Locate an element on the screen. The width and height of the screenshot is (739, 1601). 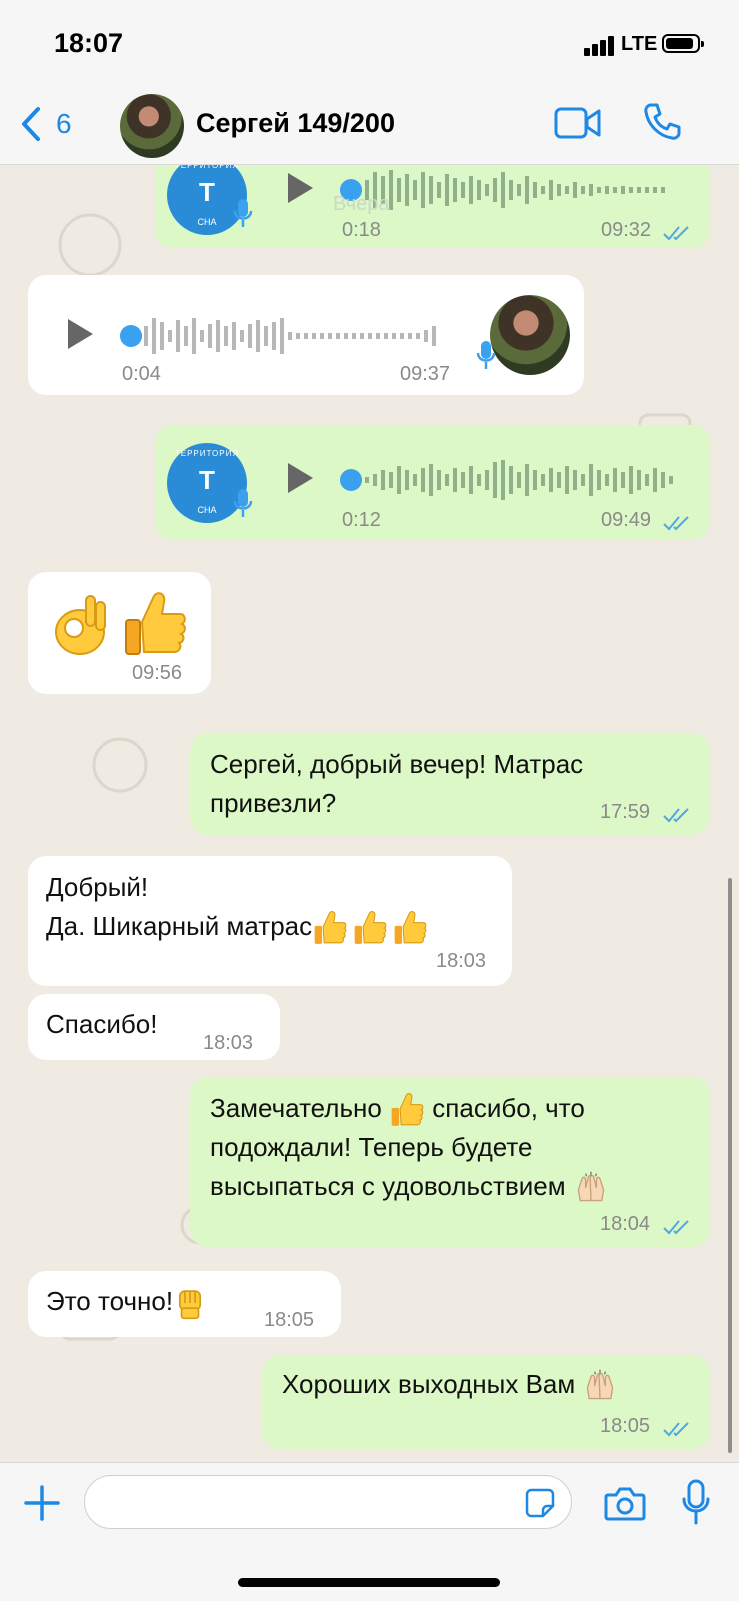
message-time: 09:49 is located at coordinates (626, 520).